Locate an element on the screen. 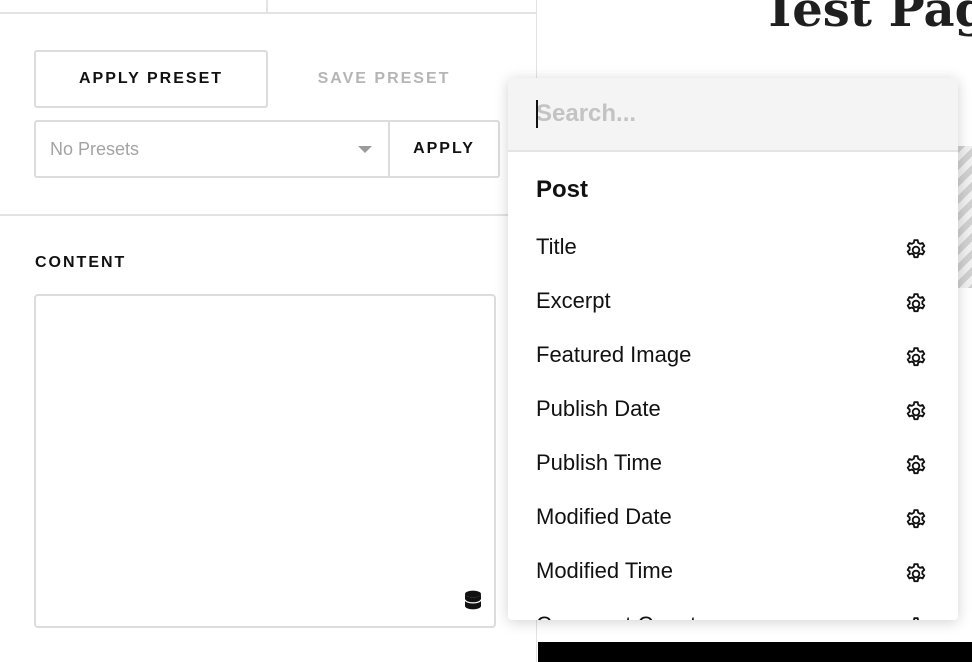 Image resolution: width=972 pixels, height=662 pixels. text-cursor is located at coordinates (537, 114).